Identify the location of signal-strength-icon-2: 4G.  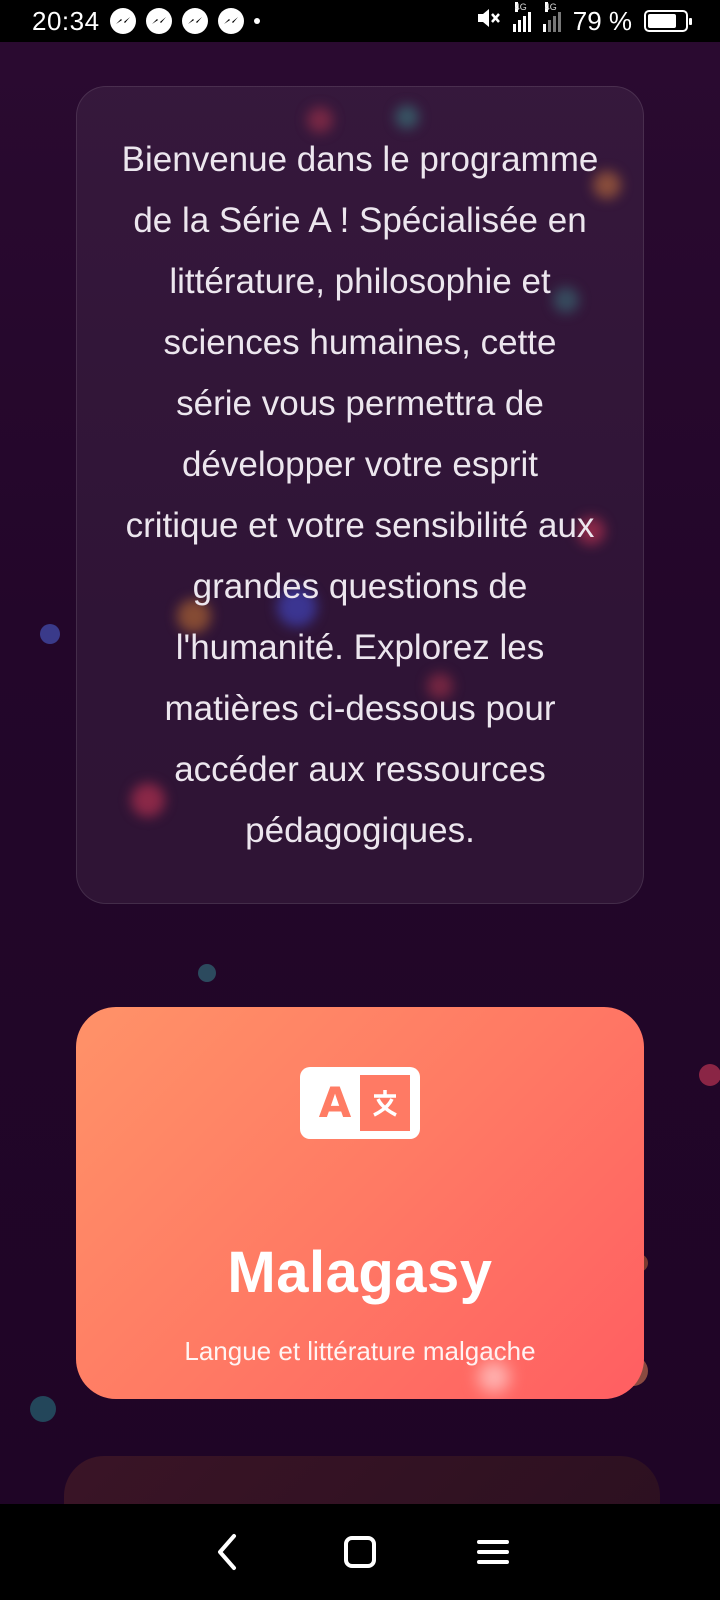
(551, 17).